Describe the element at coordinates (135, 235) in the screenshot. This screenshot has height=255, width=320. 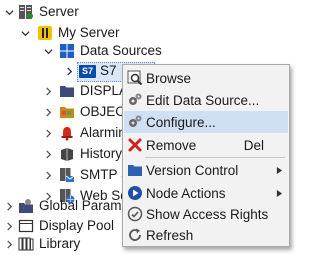
I see `refresh-icon` at that location.